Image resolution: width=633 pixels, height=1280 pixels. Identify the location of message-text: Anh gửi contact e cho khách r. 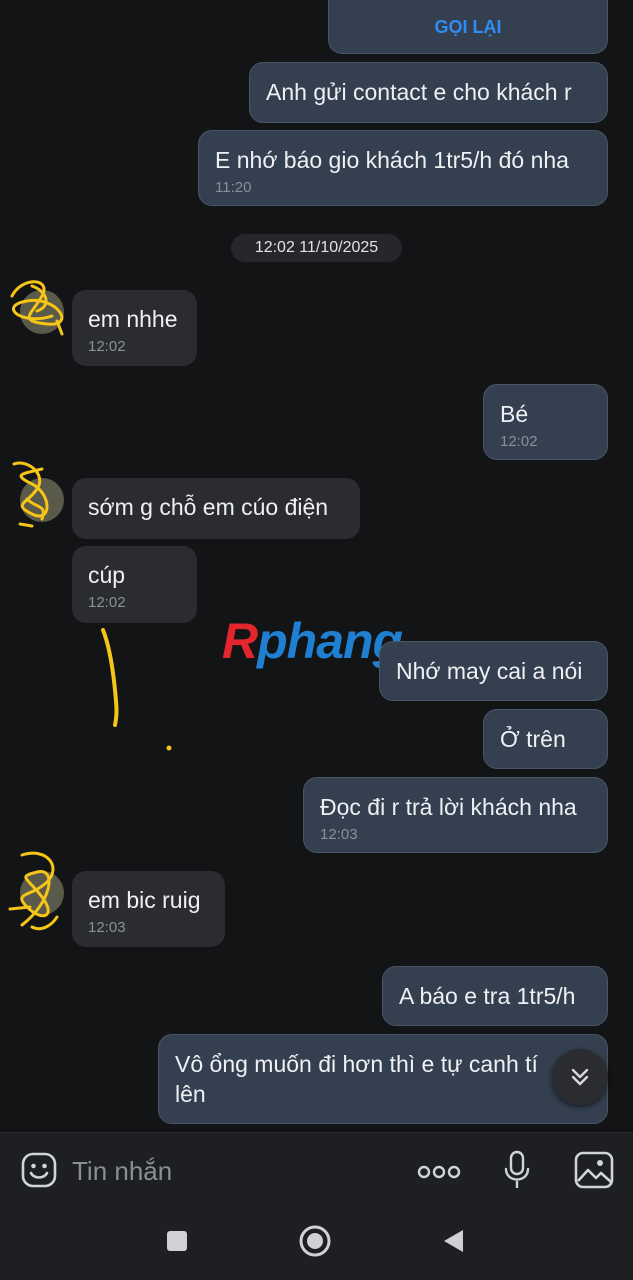
(419, 92).